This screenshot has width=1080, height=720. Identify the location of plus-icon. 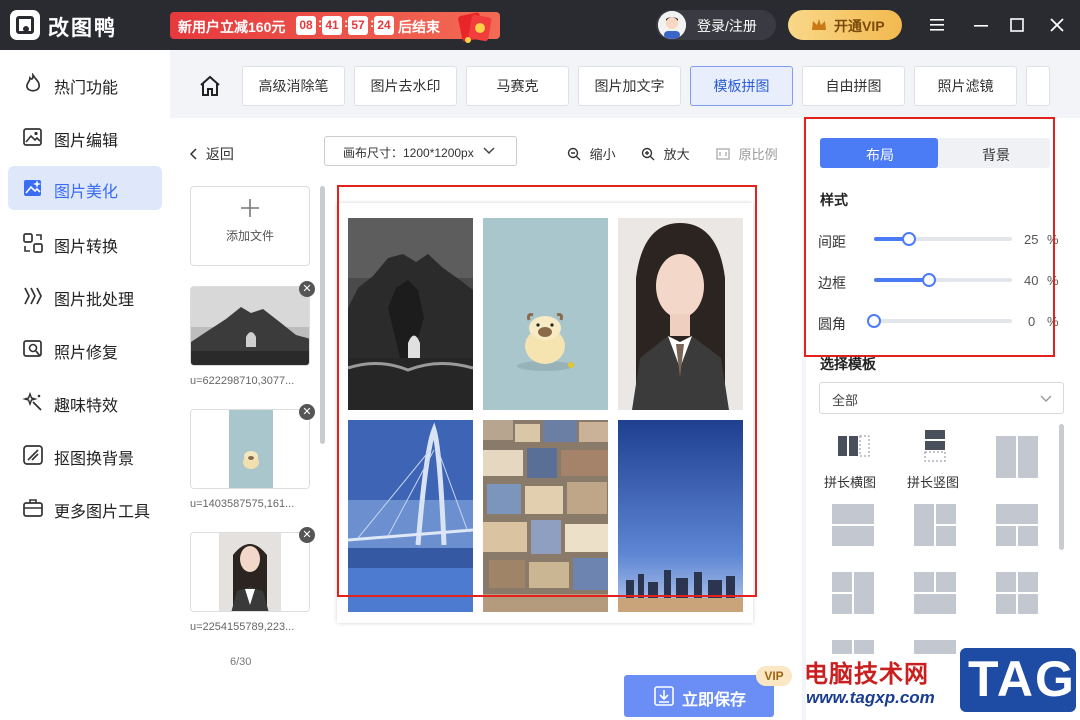
(250, 208).